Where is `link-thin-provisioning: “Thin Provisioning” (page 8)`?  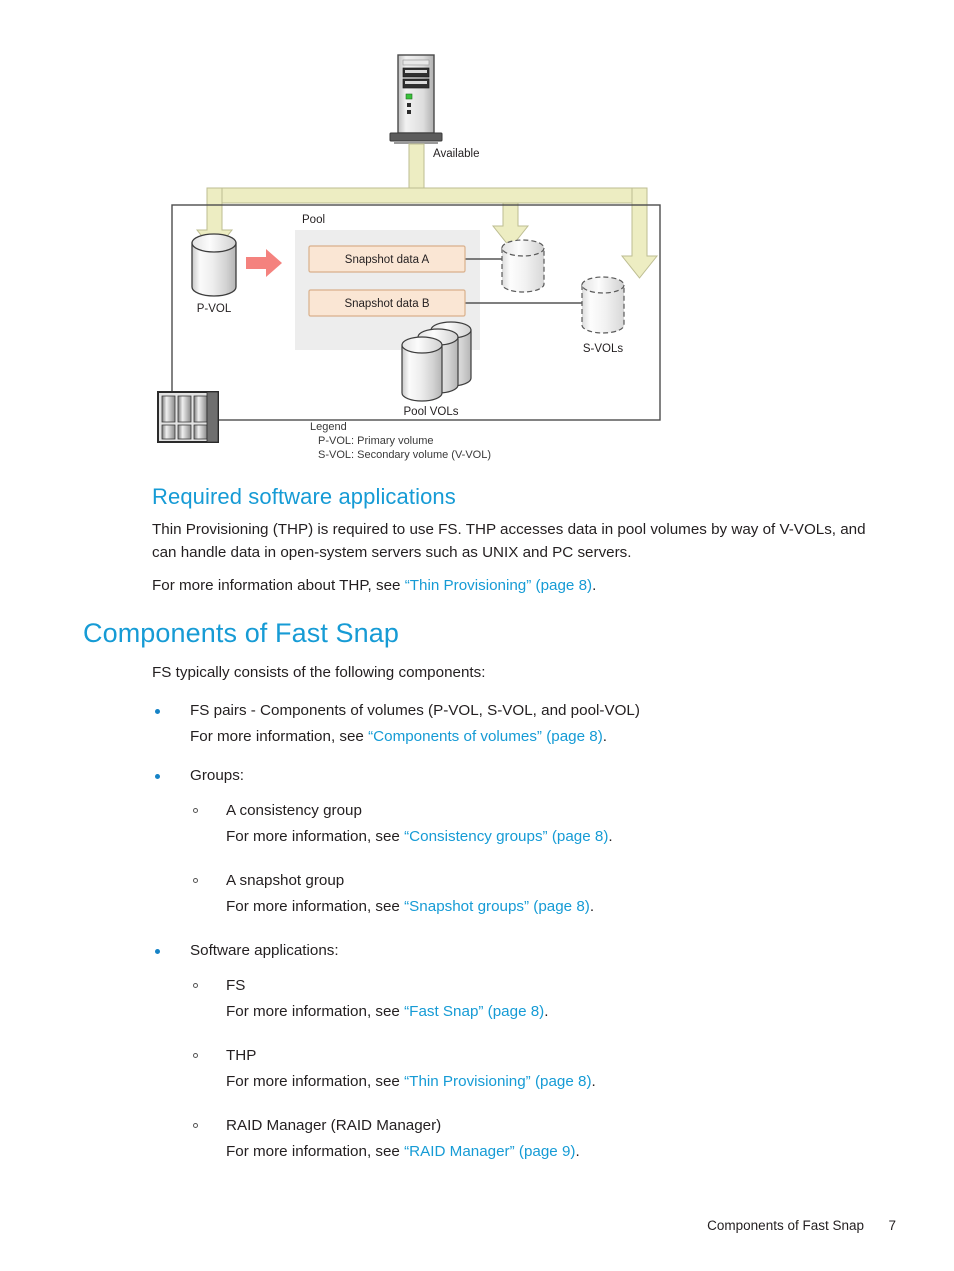 link-thin-provisioning: “Thin Provisioning” (page 8) is located at coordinates (498, 585).